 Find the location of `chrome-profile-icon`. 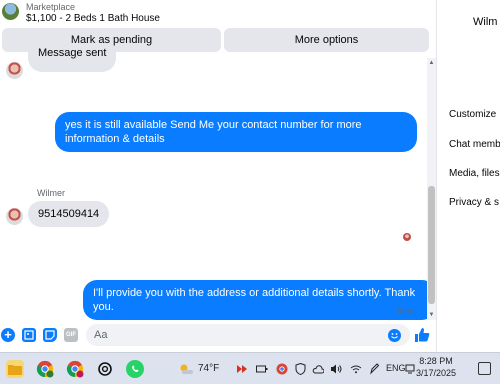

chrome-profile-icon is located at coordinates (45, 369).